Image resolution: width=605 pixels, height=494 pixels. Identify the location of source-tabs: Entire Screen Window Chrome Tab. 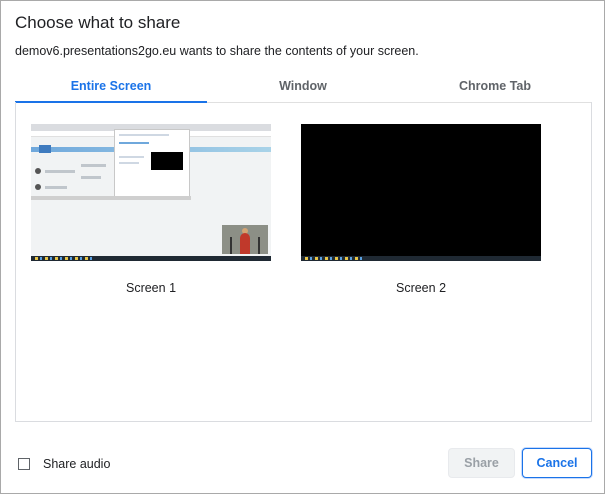
(303, 88).